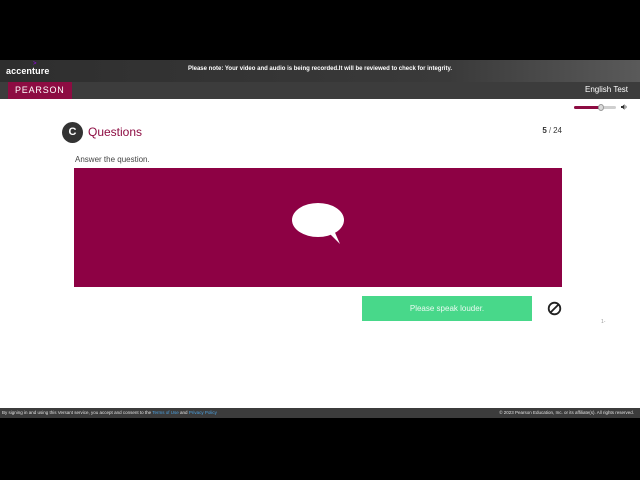 The image size is (640, 480). Describe the element at coordinates (624, 107) in the screenshot. I see `speaker-icon` at that location.